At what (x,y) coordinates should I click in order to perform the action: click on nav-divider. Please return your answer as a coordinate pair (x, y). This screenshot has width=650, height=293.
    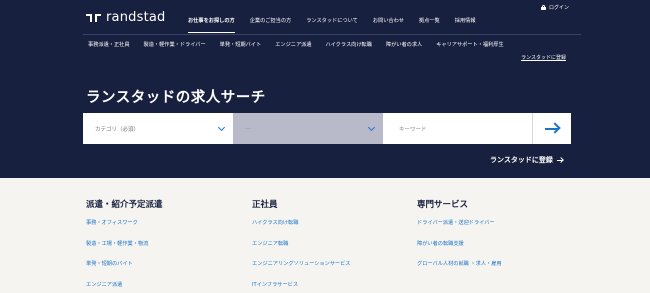
    Looking at the image, I should click on (332, 34).